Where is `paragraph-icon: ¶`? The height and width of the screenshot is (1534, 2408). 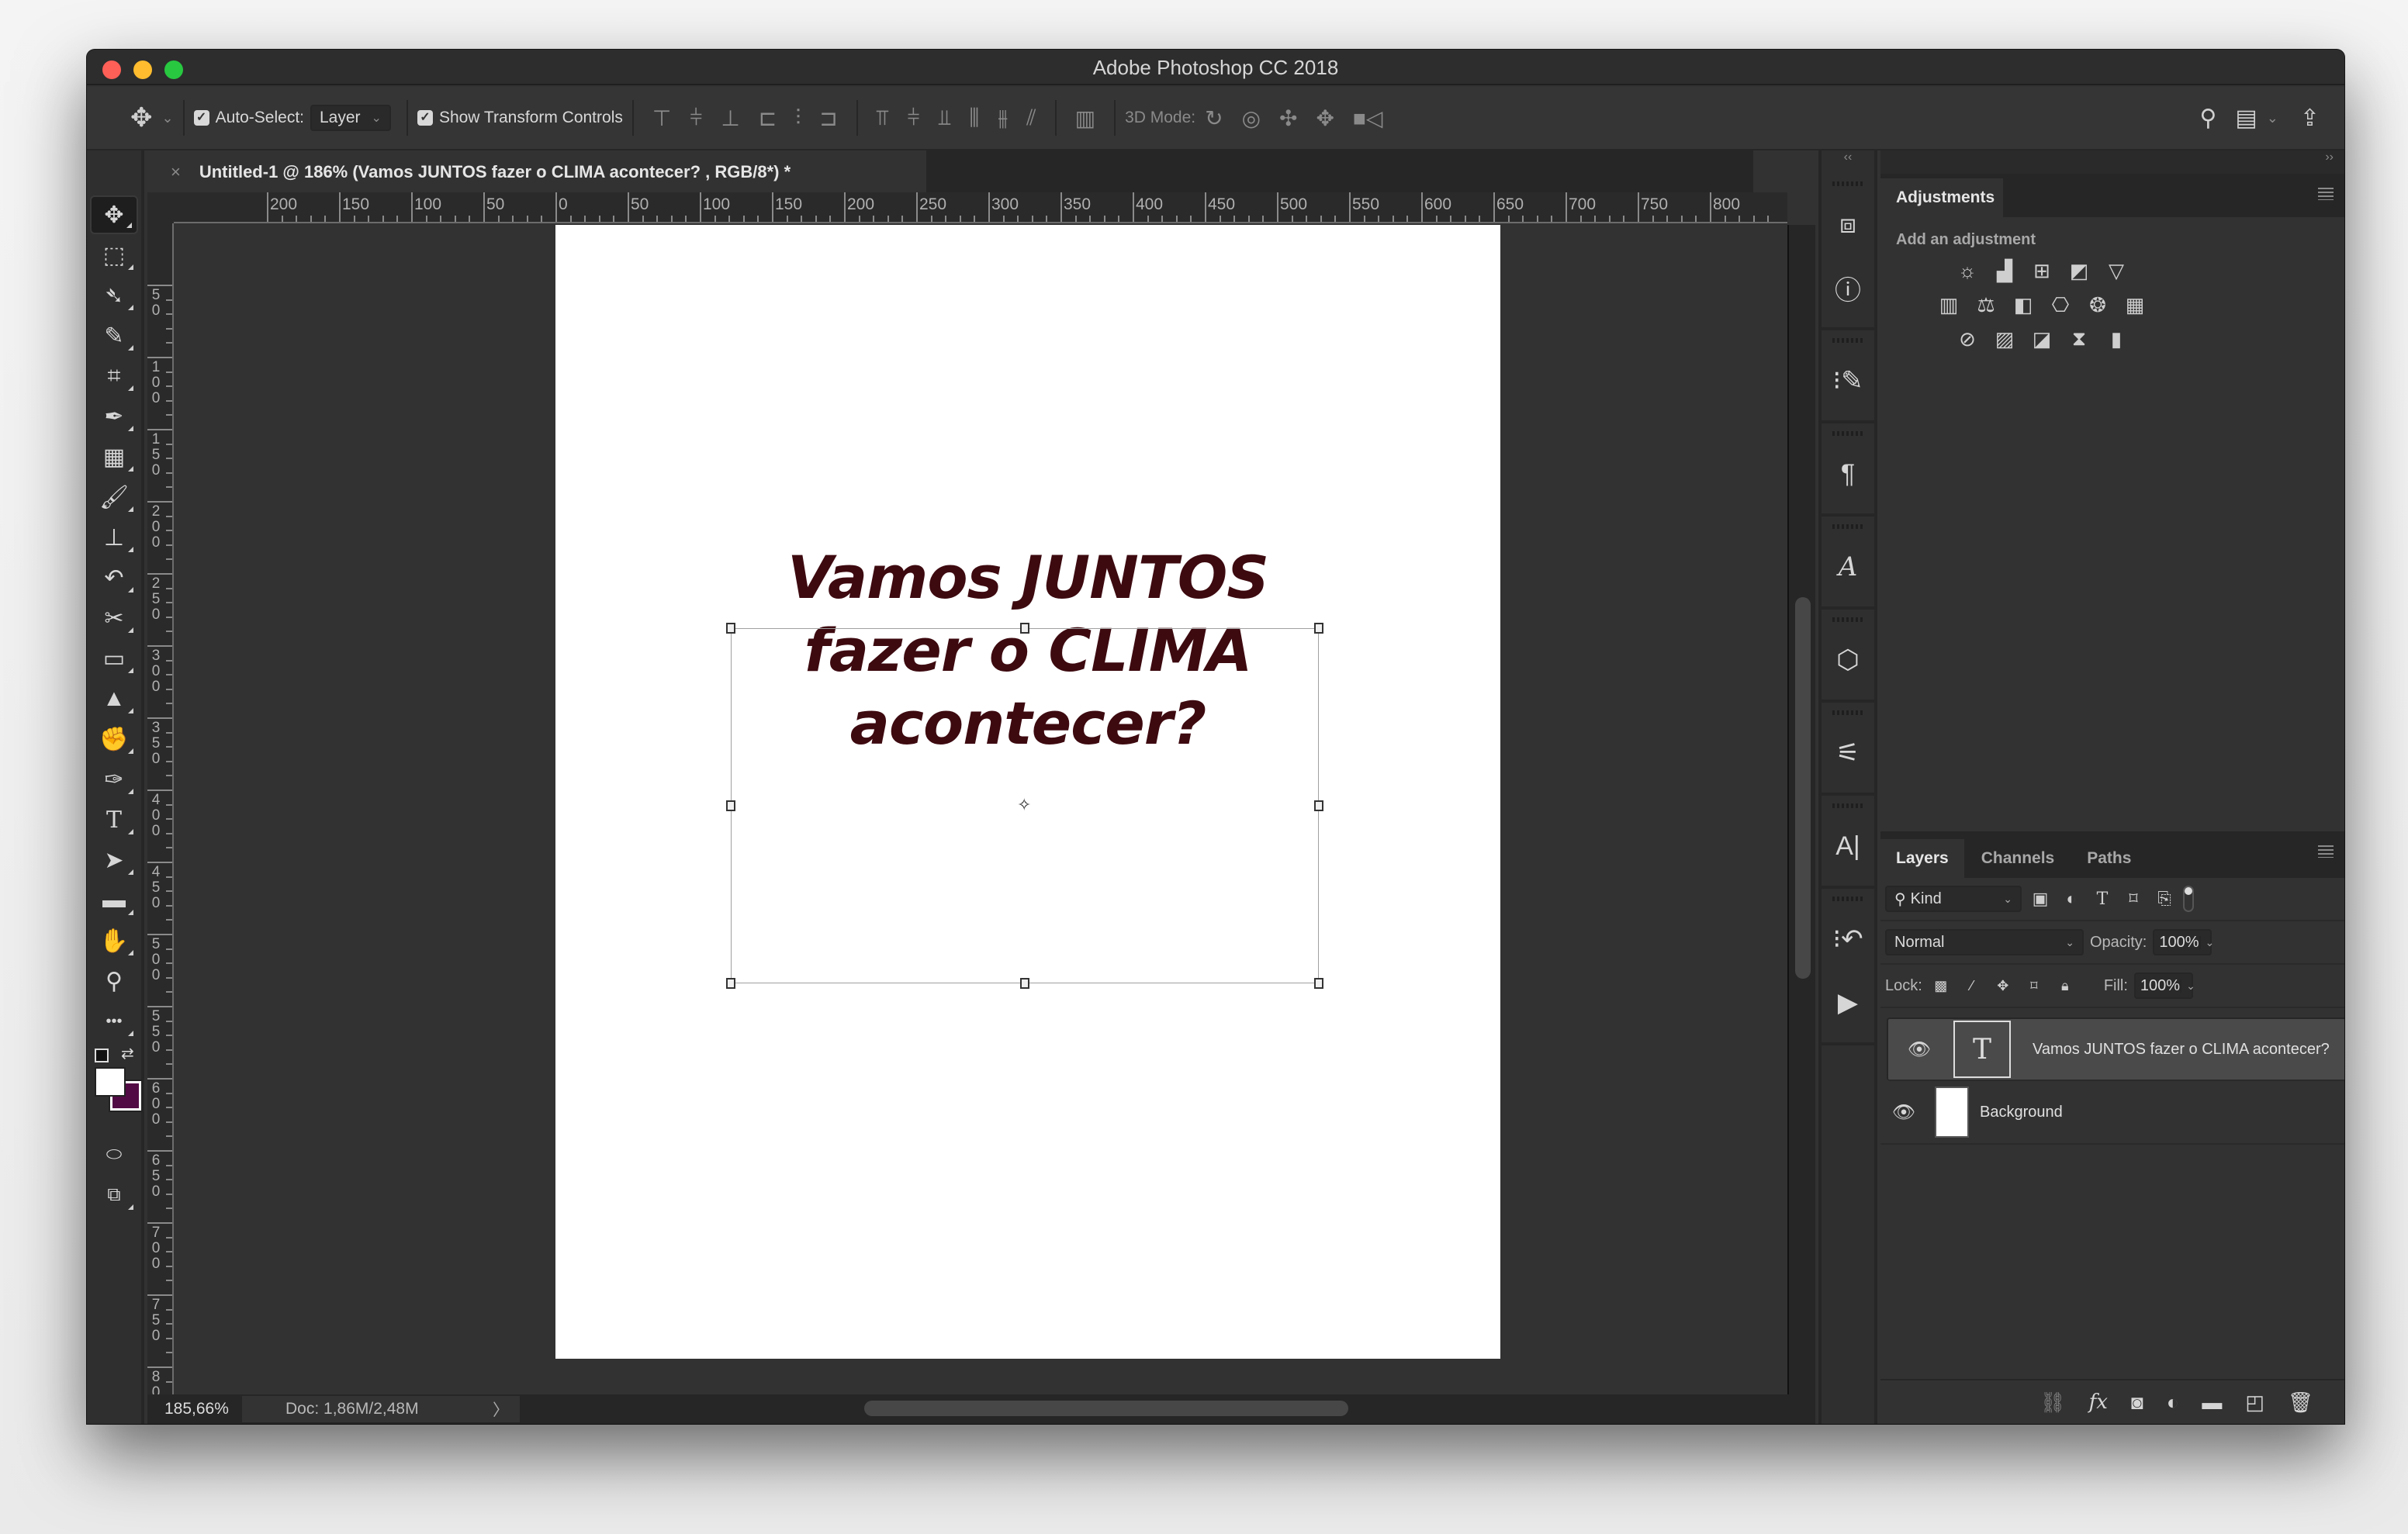 paragraph-icon: ¶ is located at coordinates (1848, 474).